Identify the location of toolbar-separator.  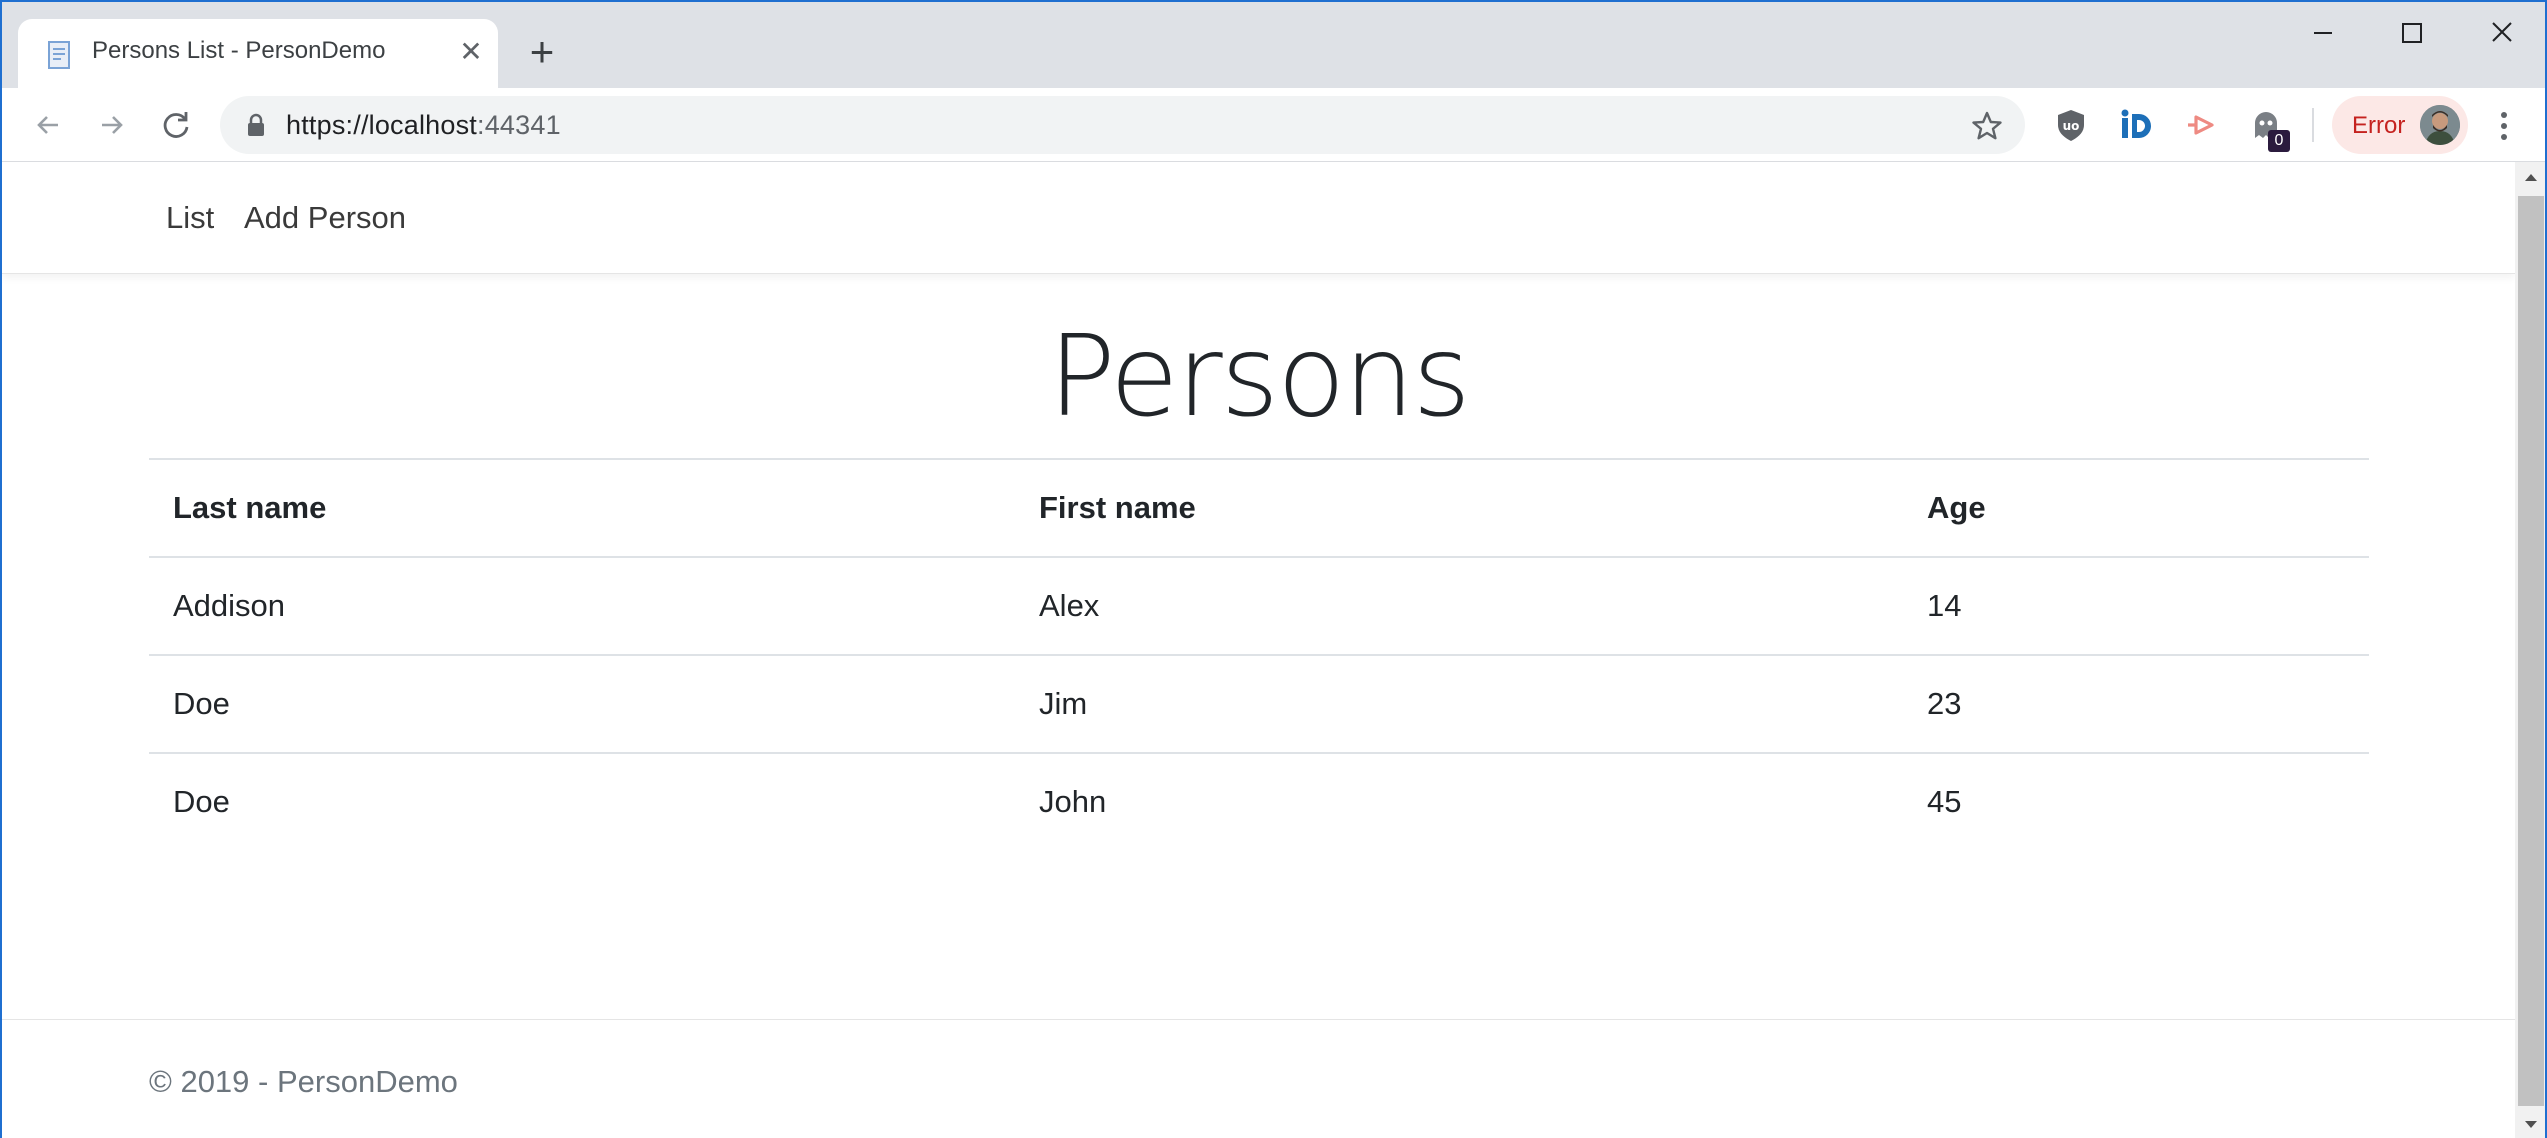
(2313, 125).